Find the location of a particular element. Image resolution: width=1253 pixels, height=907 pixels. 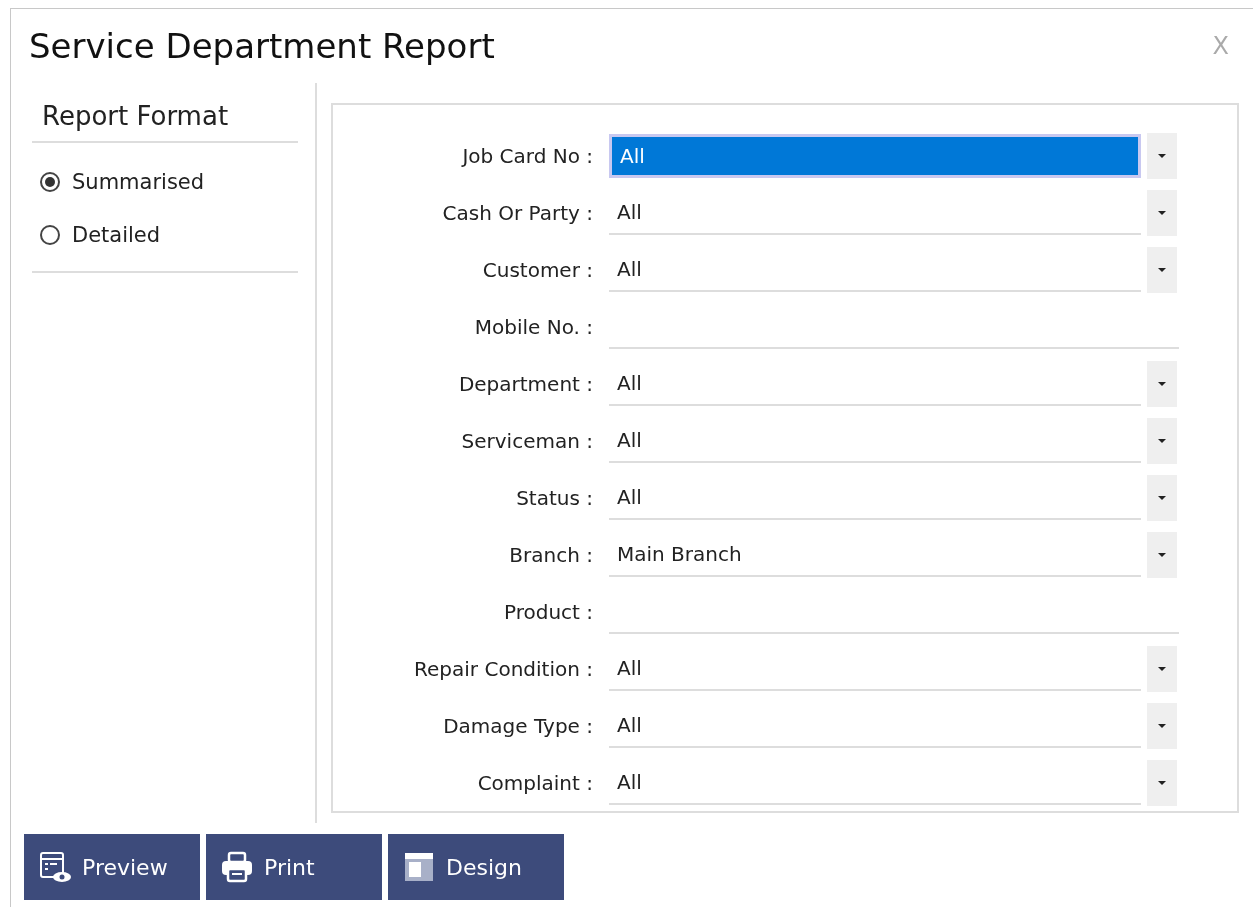

field-label: Branch : is located at coordinates (551, 554).